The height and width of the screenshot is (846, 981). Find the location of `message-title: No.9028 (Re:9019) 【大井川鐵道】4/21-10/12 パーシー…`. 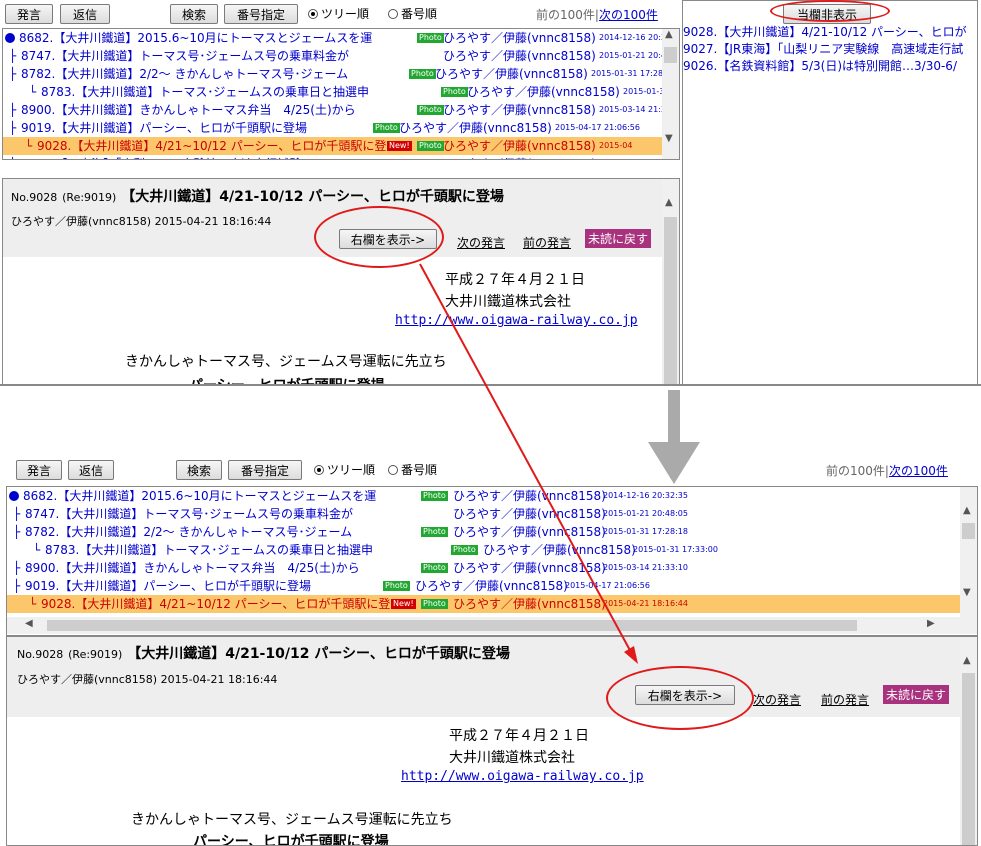

message-title: No.9028 (Re:9019) 【大井川鐵道】4/21-10/12 パーシー… is located at coordinates (263, 653).